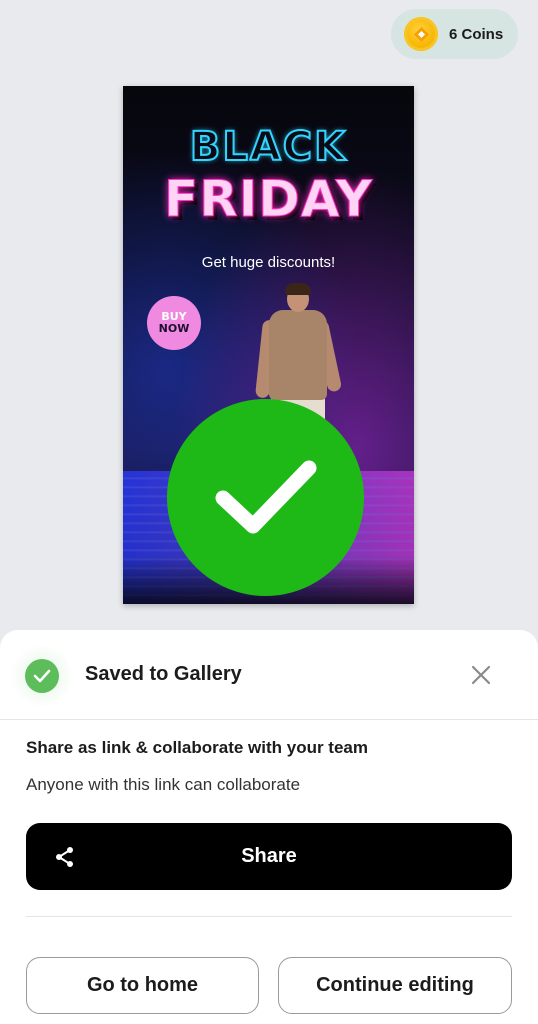  What do you see at coordinates (163, 784) in the screenshot?
I see `share-subtext: Anyone with this link can collaborate` at bounding box center [163, 784].